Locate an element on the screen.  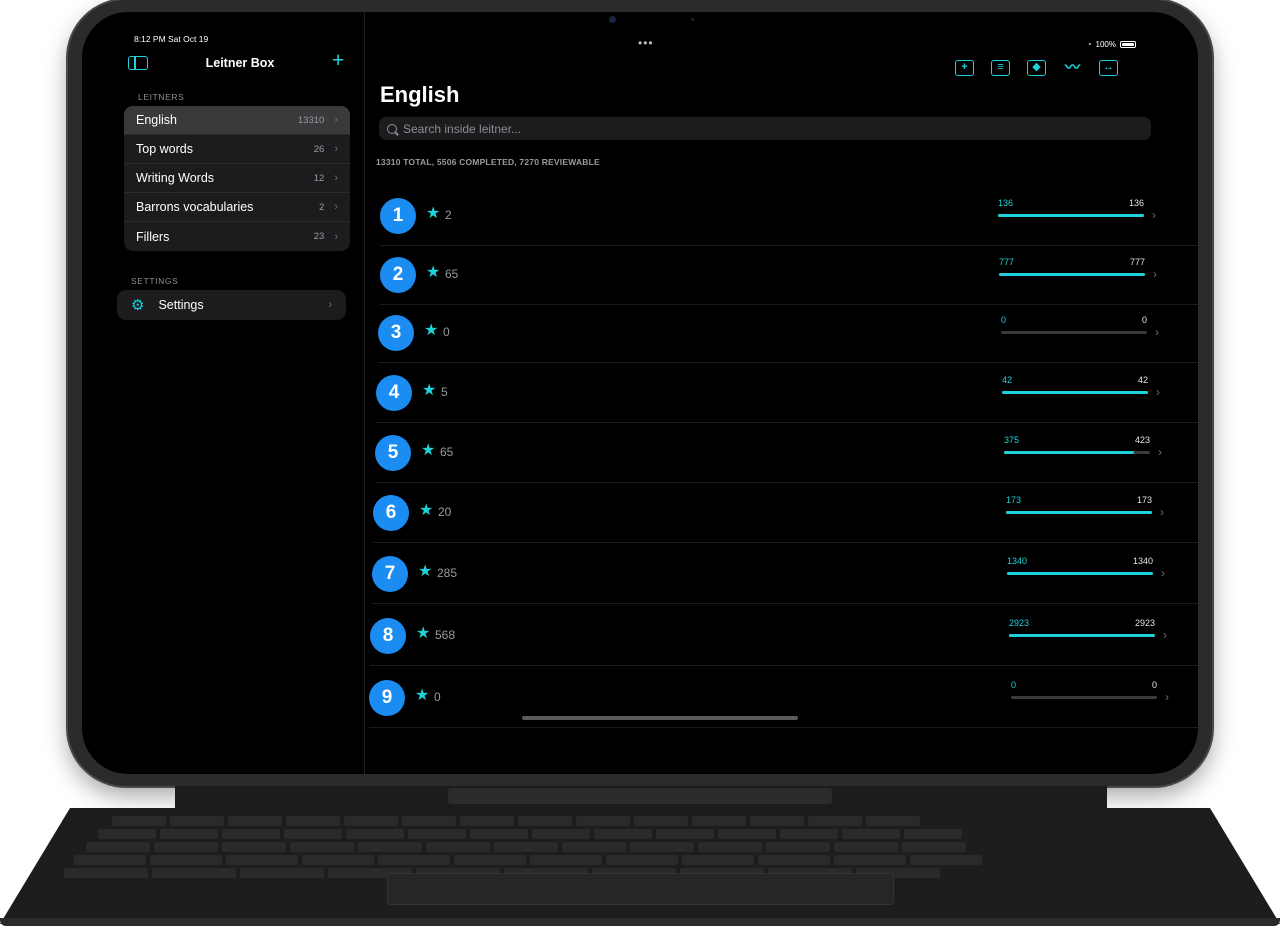
level-badge: 3 is located at coordinates (396, 333).